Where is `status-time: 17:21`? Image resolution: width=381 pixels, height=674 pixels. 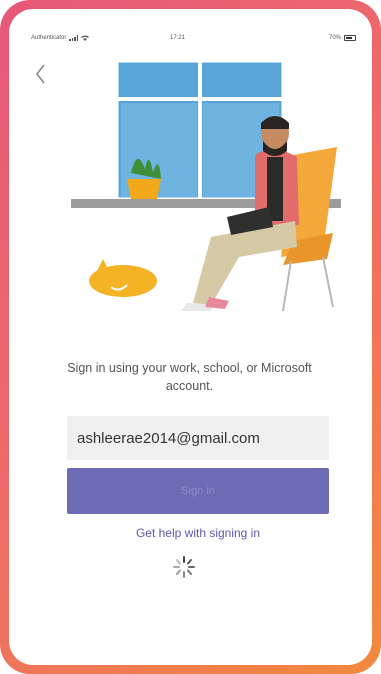
status-time: 17:21 is located at coordinates (178, 38).